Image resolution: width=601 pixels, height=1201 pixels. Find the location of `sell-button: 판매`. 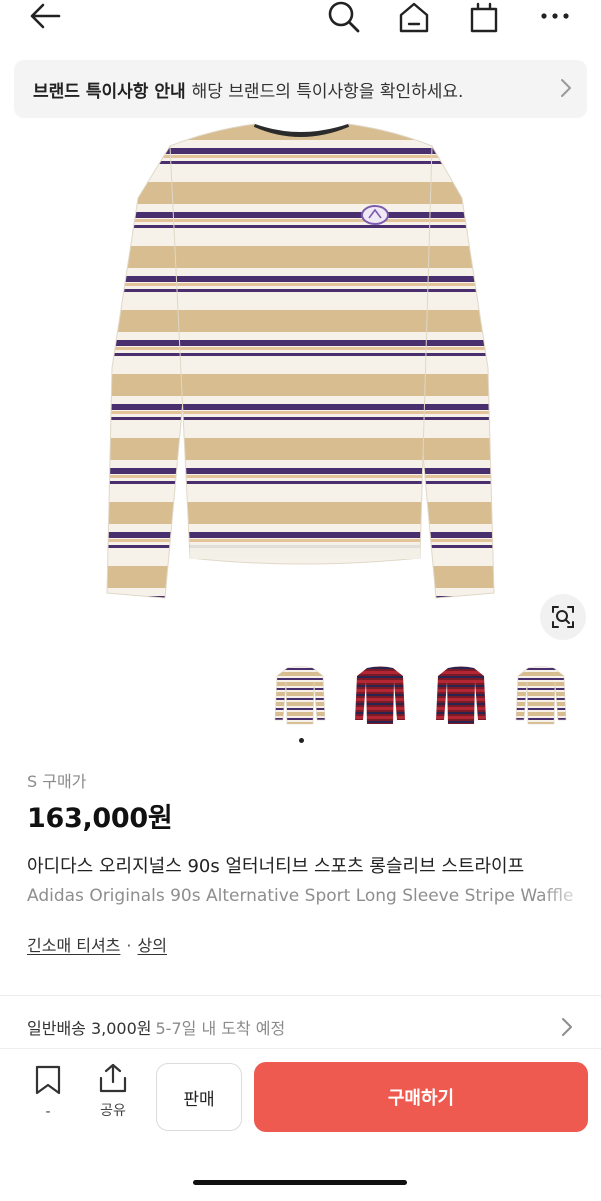

sell-button: 판매 is located at coordinates (199, 1097).